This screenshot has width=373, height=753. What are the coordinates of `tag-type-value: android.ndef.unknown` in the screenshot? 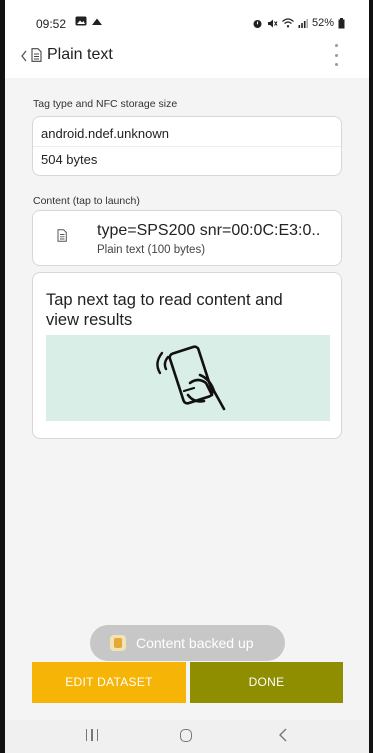 It's located at (105, 133).